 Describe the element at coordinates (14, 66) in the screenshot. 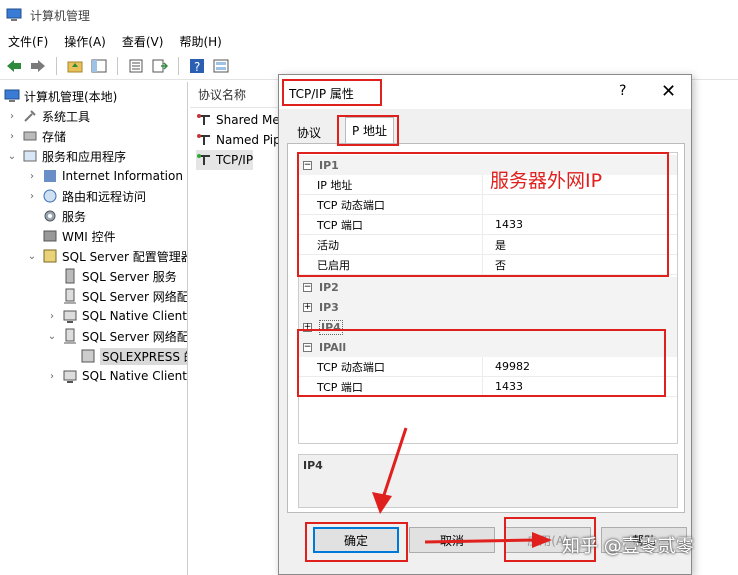

I see `back-arrow-icon` at that location.